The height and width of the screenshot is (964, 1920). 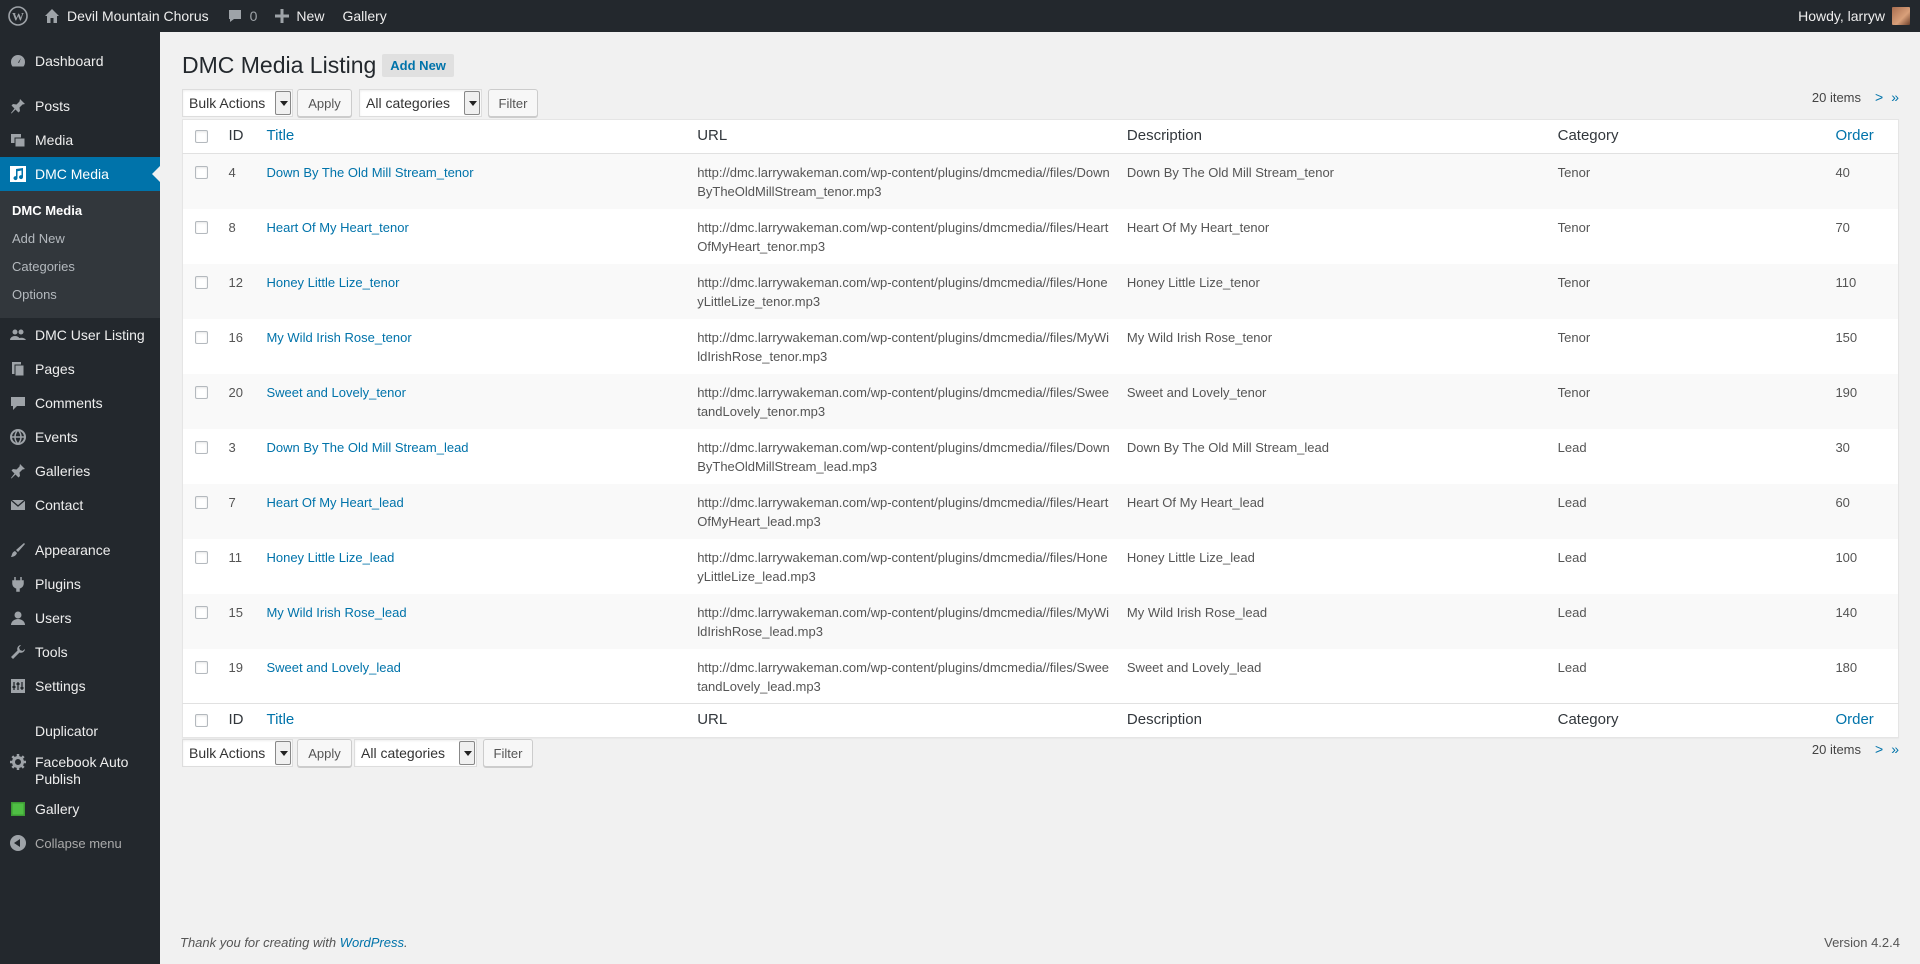 I want to click on cell-title-link: Sweet and Lovely_lead, so click(x=333, y=667).